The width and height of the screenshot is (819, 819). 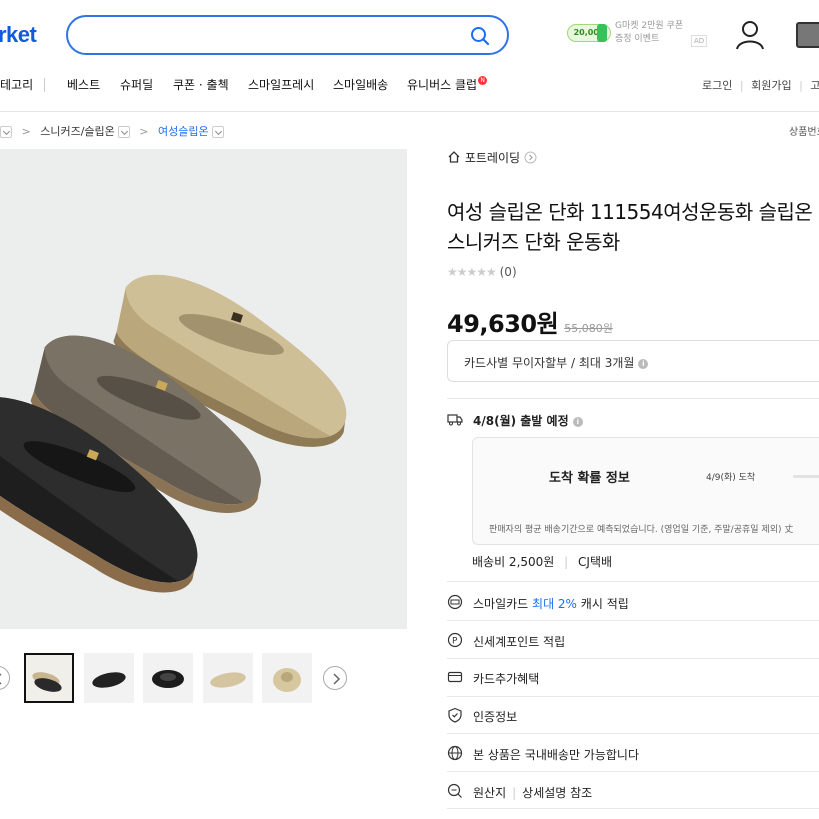 I want to click on thumbnail-next-button, so click(x=335, y=678).